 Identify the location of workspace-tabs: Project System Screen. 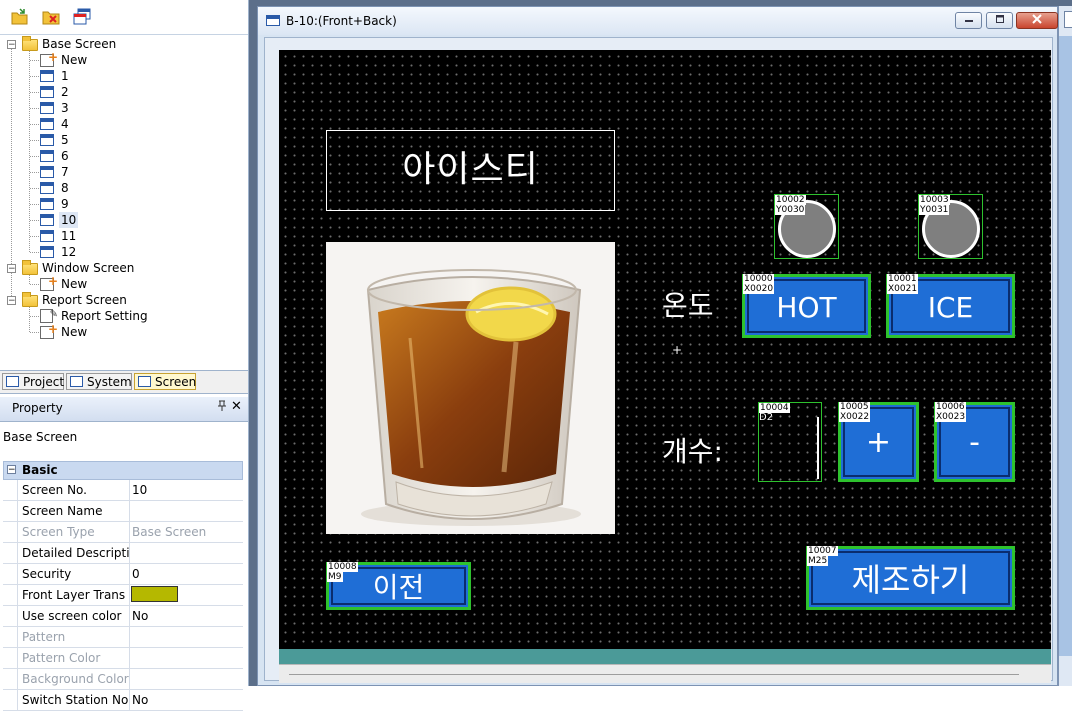
(124, 382).